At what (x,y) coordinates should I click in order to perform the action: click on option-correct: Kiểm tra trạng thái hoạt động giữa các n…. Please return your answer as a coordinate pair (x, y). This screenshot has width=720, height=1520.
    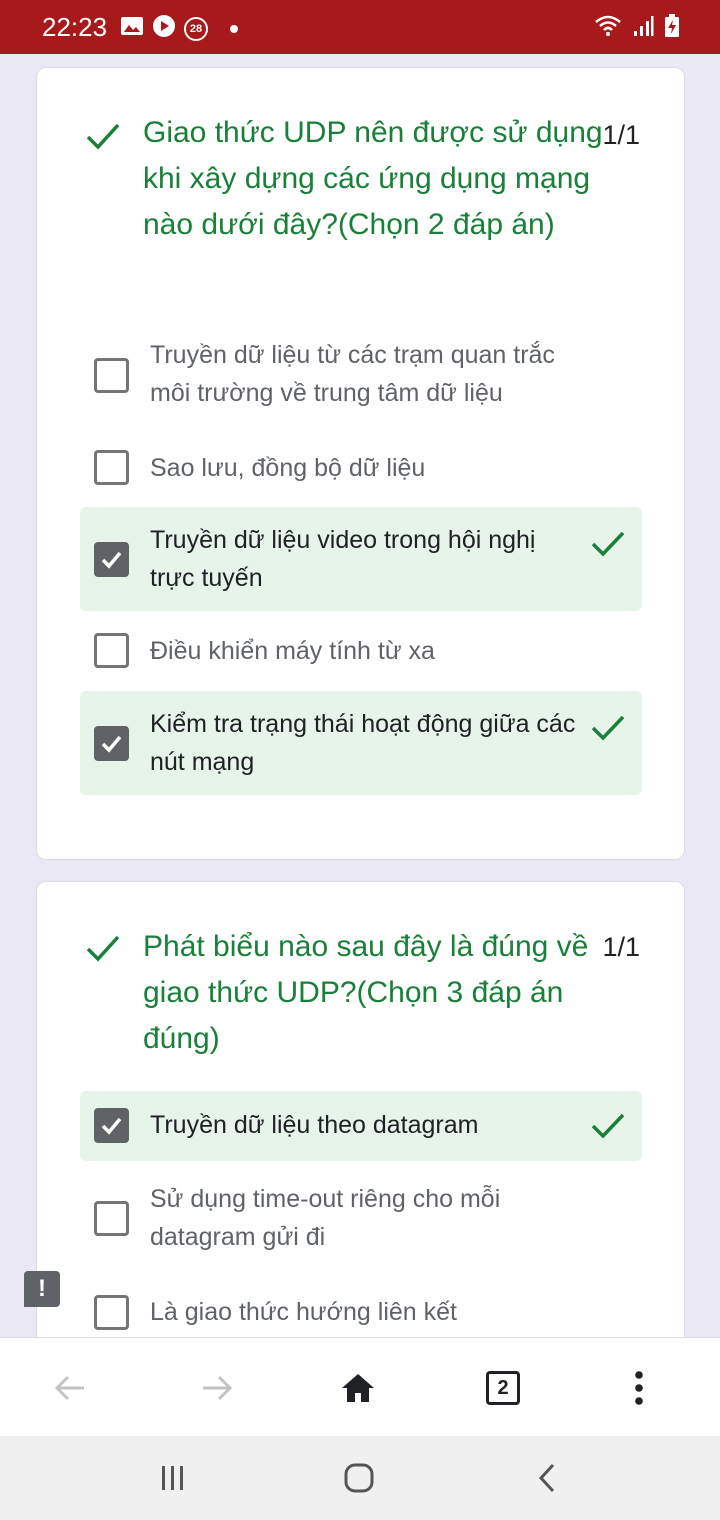
    Looking at the image, I should click on (361, 743).